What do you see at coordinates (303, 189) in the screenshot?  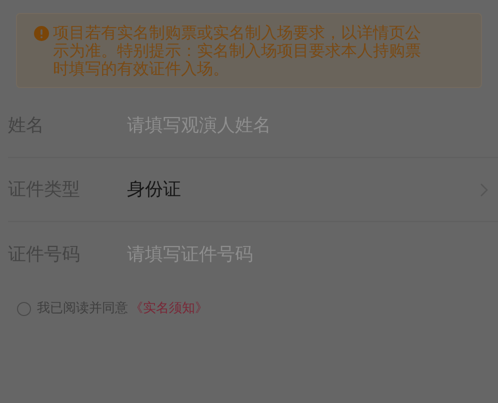 I see `select-value: 身份证` at bounding box center [303, 189].